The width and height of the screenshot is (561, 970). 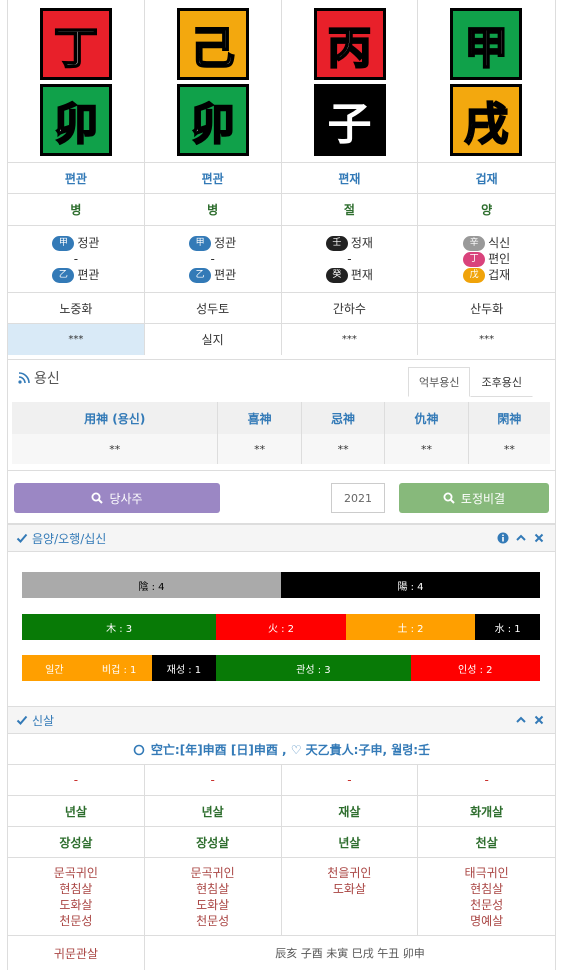 What do you see at coordinates (509, 449) in the screenshot?
I see `hansin-value: **` at bounding box center [509, 449].